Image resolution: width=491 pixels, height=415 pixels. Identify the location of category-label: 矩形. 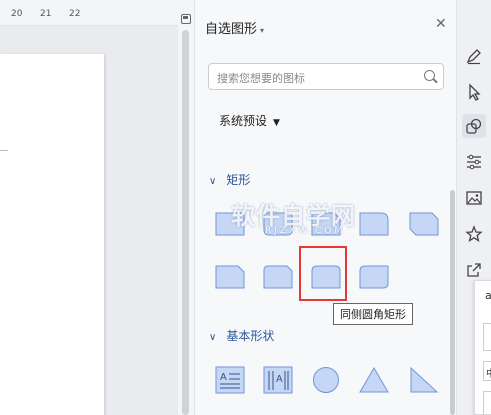
(238, 180).